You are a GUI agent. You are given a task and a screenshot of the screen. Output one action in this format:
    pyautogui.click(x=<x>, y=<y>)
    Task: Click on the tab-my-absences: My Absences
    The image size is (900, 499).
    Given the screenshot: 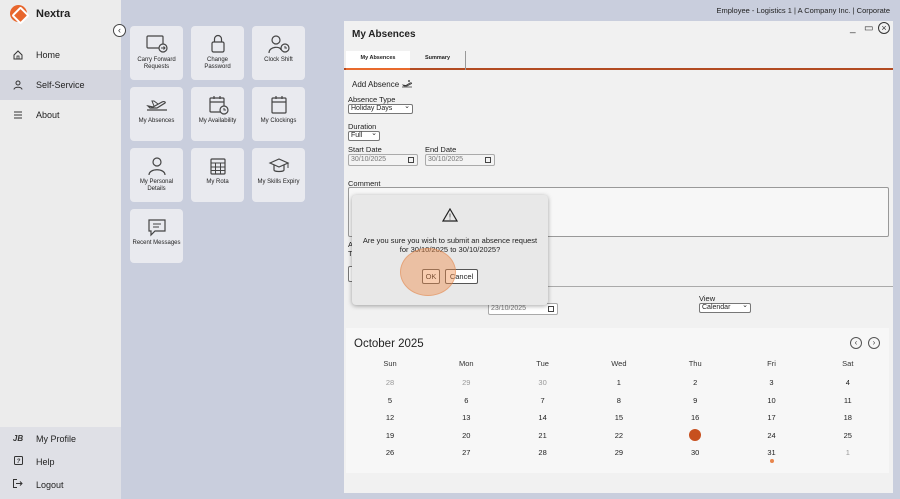 What is the action you would take?
    pyautogui.click(x=378, y=60)
    